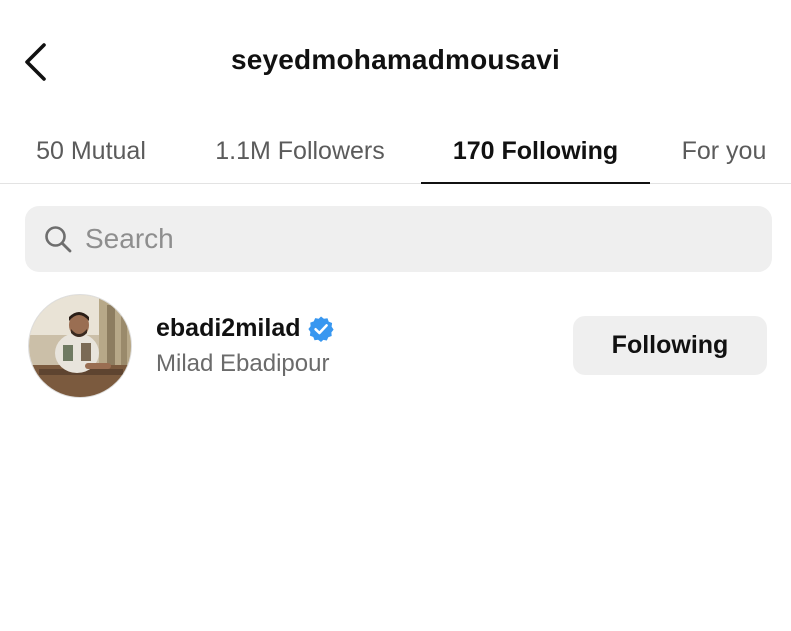  Describe the element at coordinates (58, 239) in the screenshot. I see `search-icon` at that location.